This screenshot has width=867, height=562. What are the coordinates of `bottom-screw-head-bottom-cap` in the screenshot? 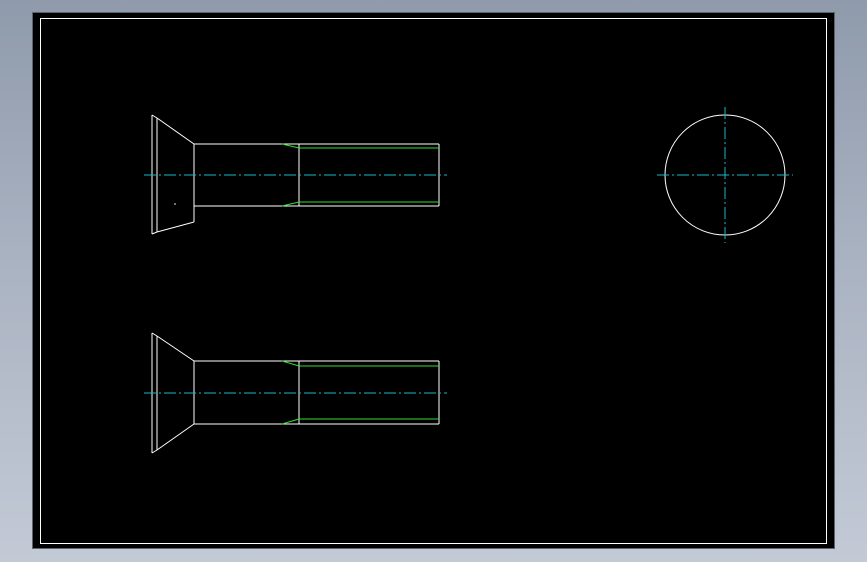 It's located at (154, 451).